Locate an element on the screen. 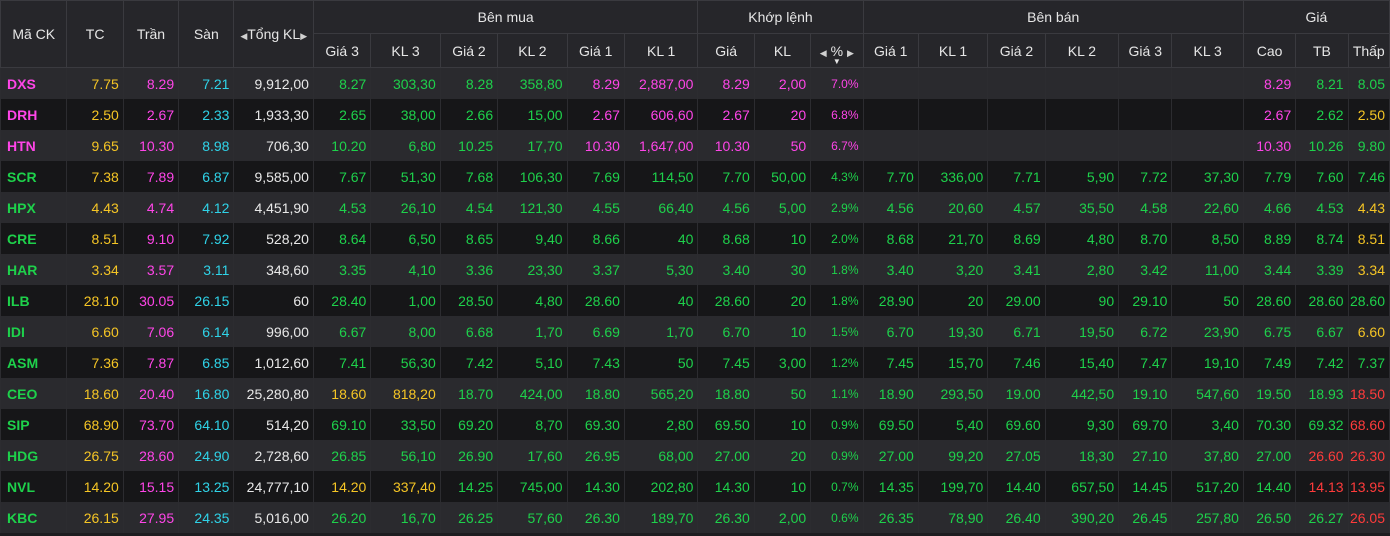 Image resolution: width=1390 pixels, height=536 pixels. symbol-cell: SCR is located at coordinates (34, 176).